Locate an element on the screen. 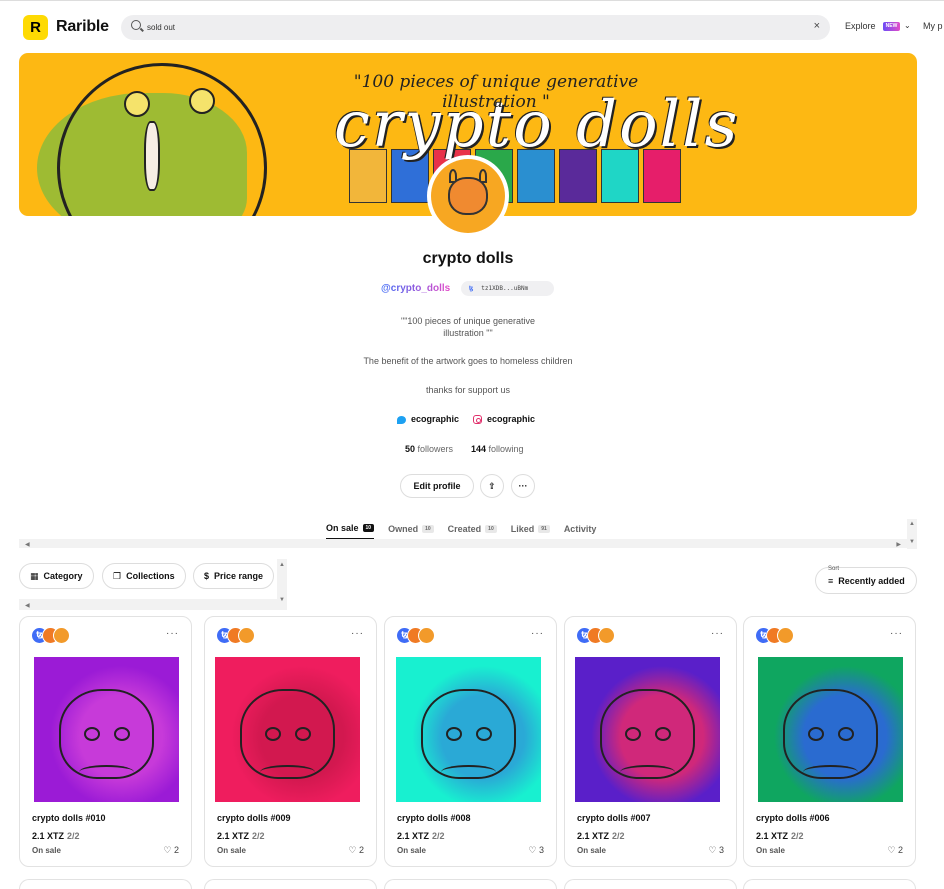 This screenshot has height=889, width=944. filters-vertical-scrollbar: ▲ ▼ is located at coordinates (282, 584).